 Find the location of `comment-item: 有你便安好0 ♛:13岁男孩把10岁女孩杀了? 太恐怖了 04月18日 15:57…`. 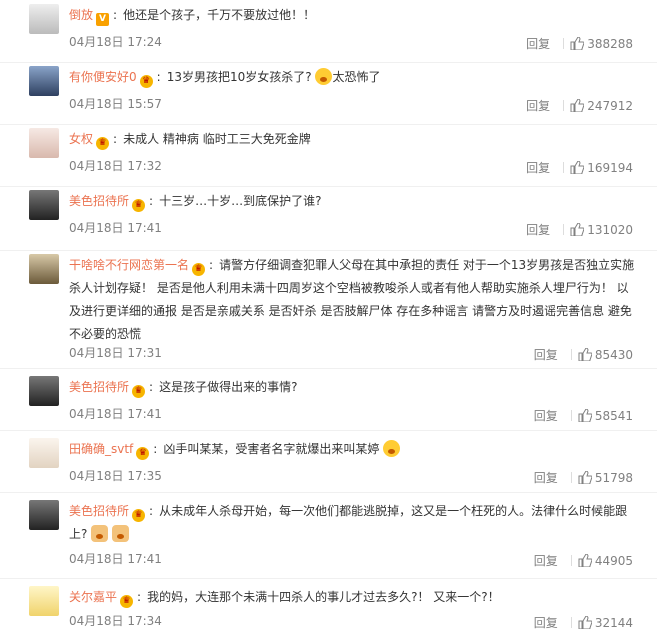

comment-item: 有你便安好0 ♛:13岁男孩把10岁女孩杀了? 太恐怖了 04月18日 15:57… is located at coordinates (328, 95).